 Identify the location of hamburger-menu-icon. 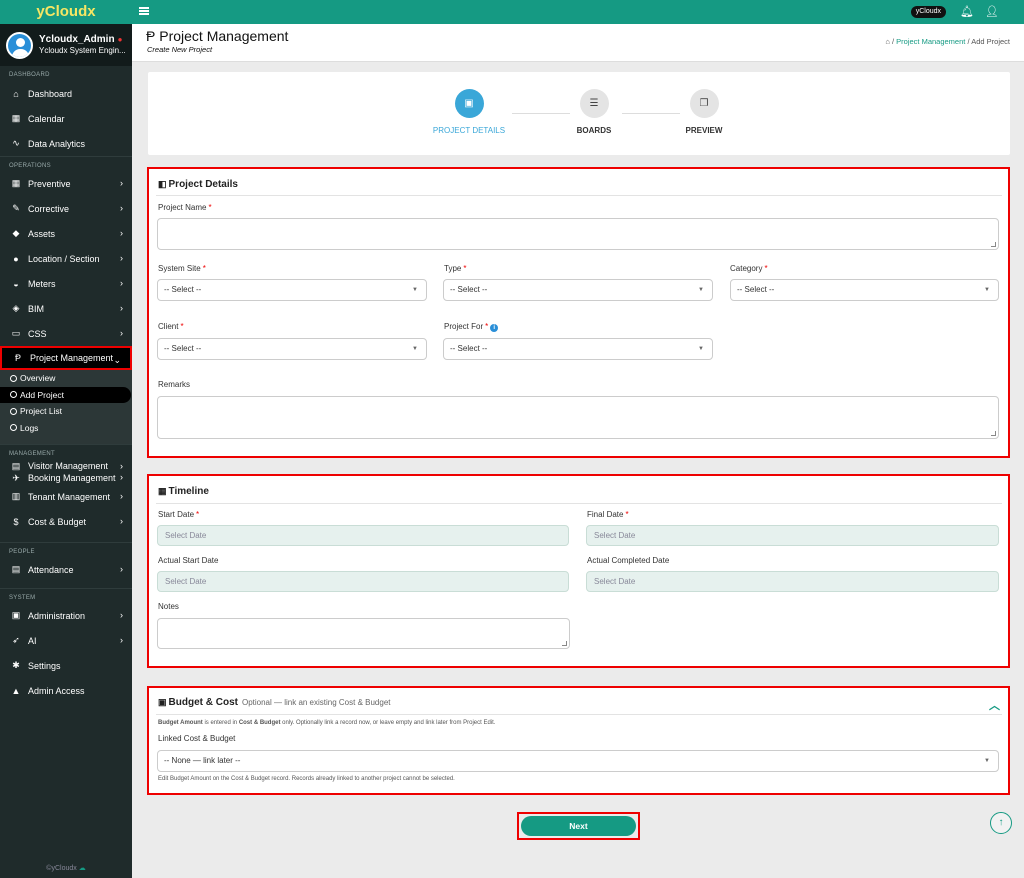
(144, 11).